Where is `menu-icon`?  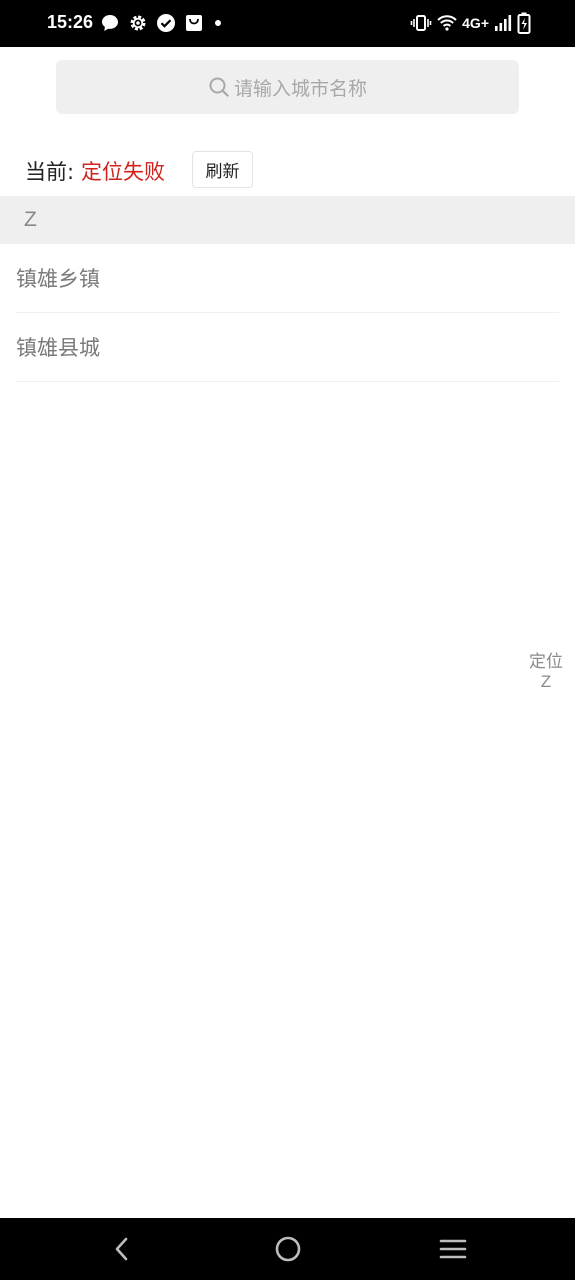 menu-icon is located at coordinates (453, 1249).